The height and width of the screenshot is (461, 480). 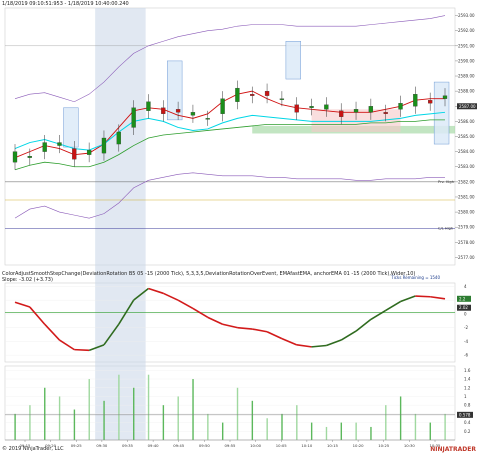 I want to click on indicator-tick-label: -4, so click(x=466, y=341).